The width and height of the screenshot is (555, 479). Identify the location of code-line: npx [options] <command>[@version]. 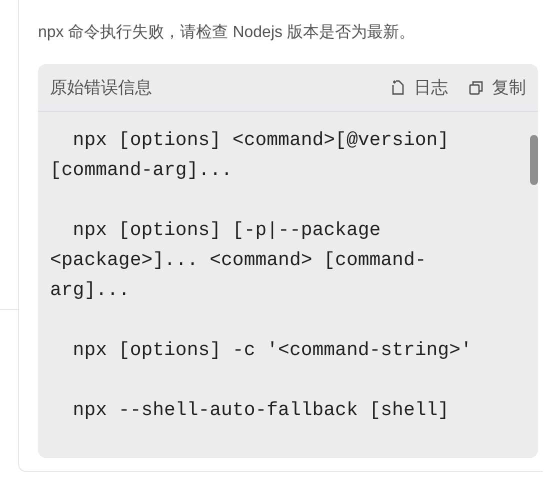
(261, 140).